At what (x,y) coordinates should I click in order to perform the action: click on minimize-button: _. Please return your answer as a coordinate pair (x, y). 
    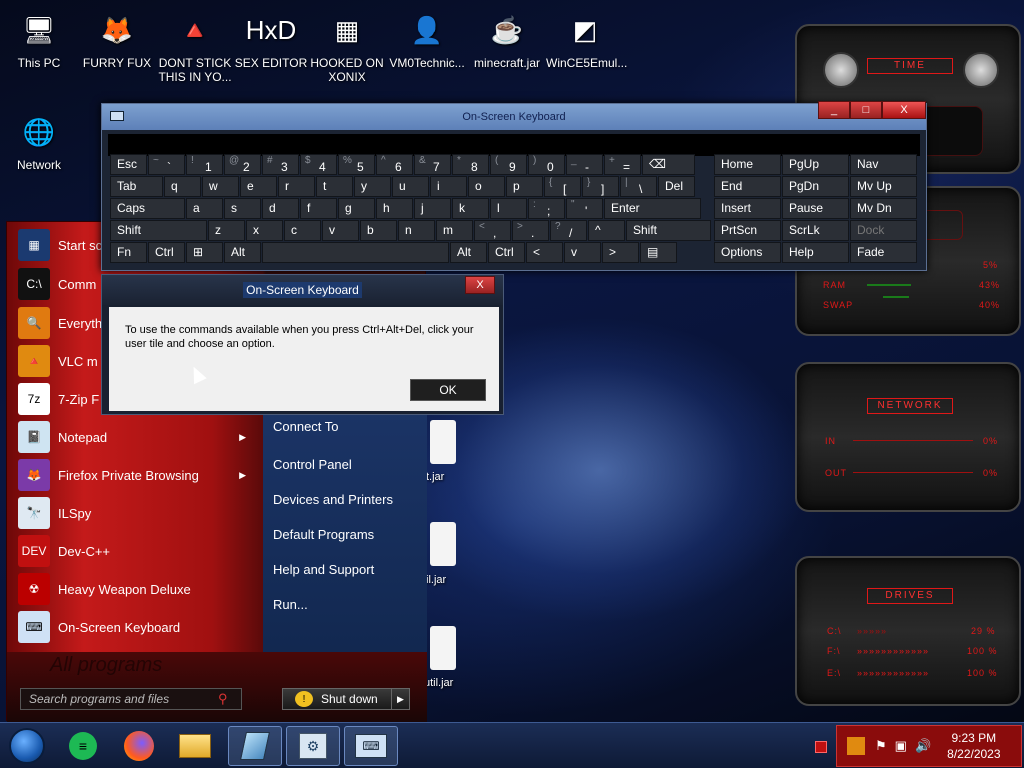
    Looking at the image, I should click on (834, 110).